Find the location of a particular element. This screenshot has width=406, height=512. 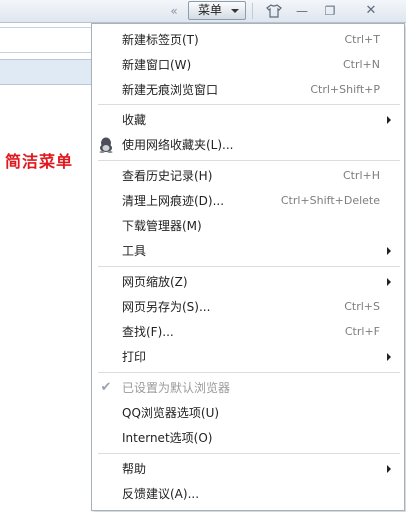

caption-label: 简洁菜单 is located at coordinates (39, 161).